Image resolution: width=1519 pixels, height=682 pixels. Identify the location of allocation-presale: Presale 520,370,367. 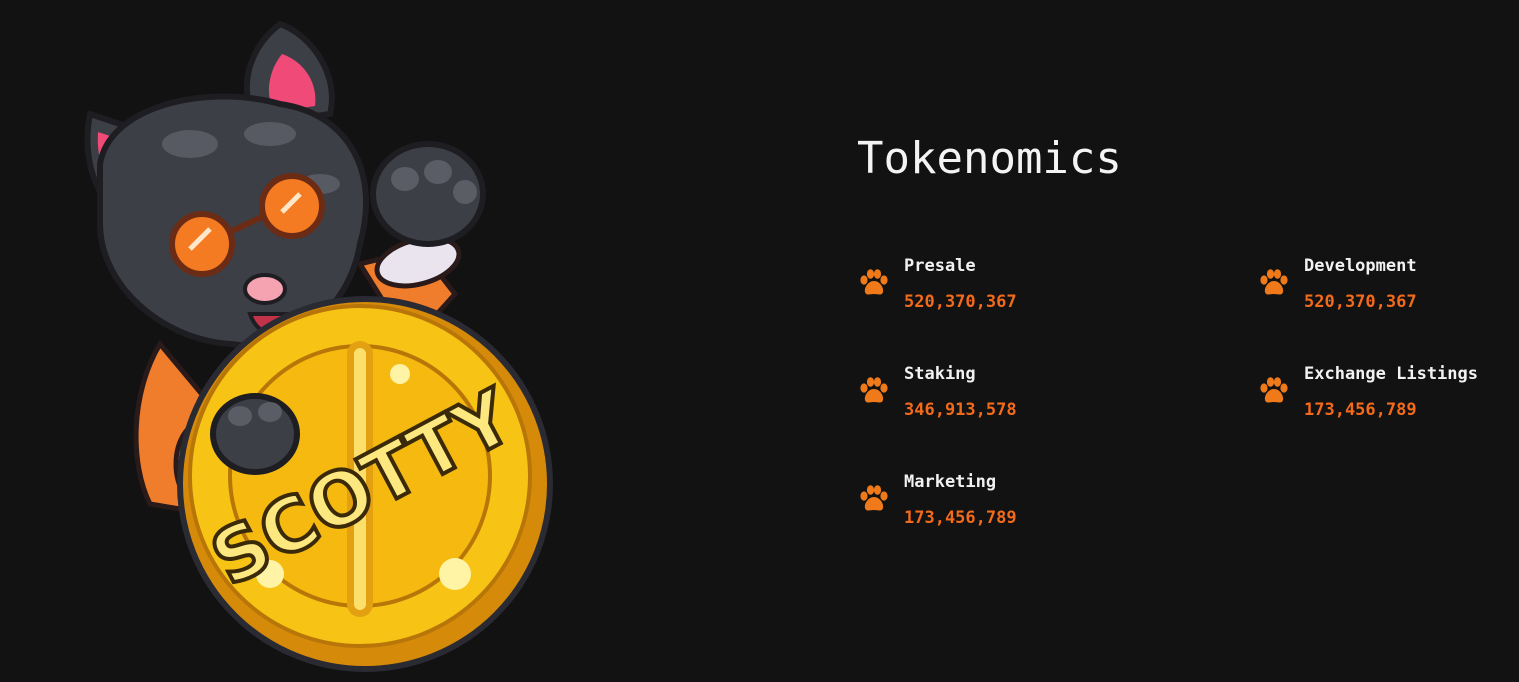
(987, 286).